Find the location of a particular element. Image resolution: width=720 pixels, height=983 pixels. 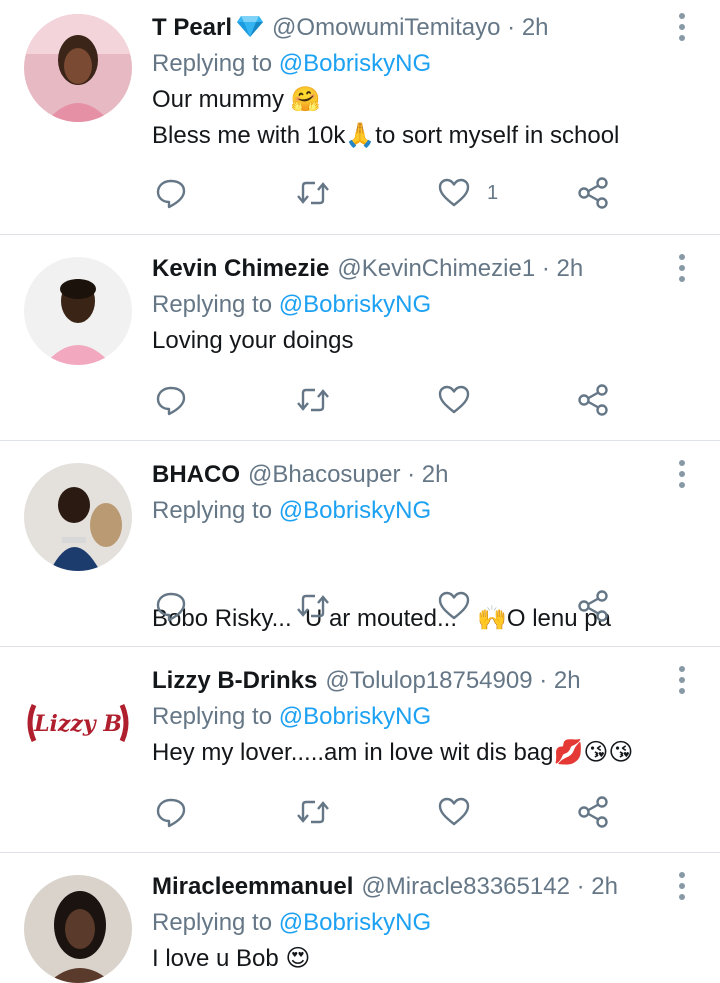

tweet-header: BHACO @Bhacosuper · 2h is located at coordinates (406, 475).